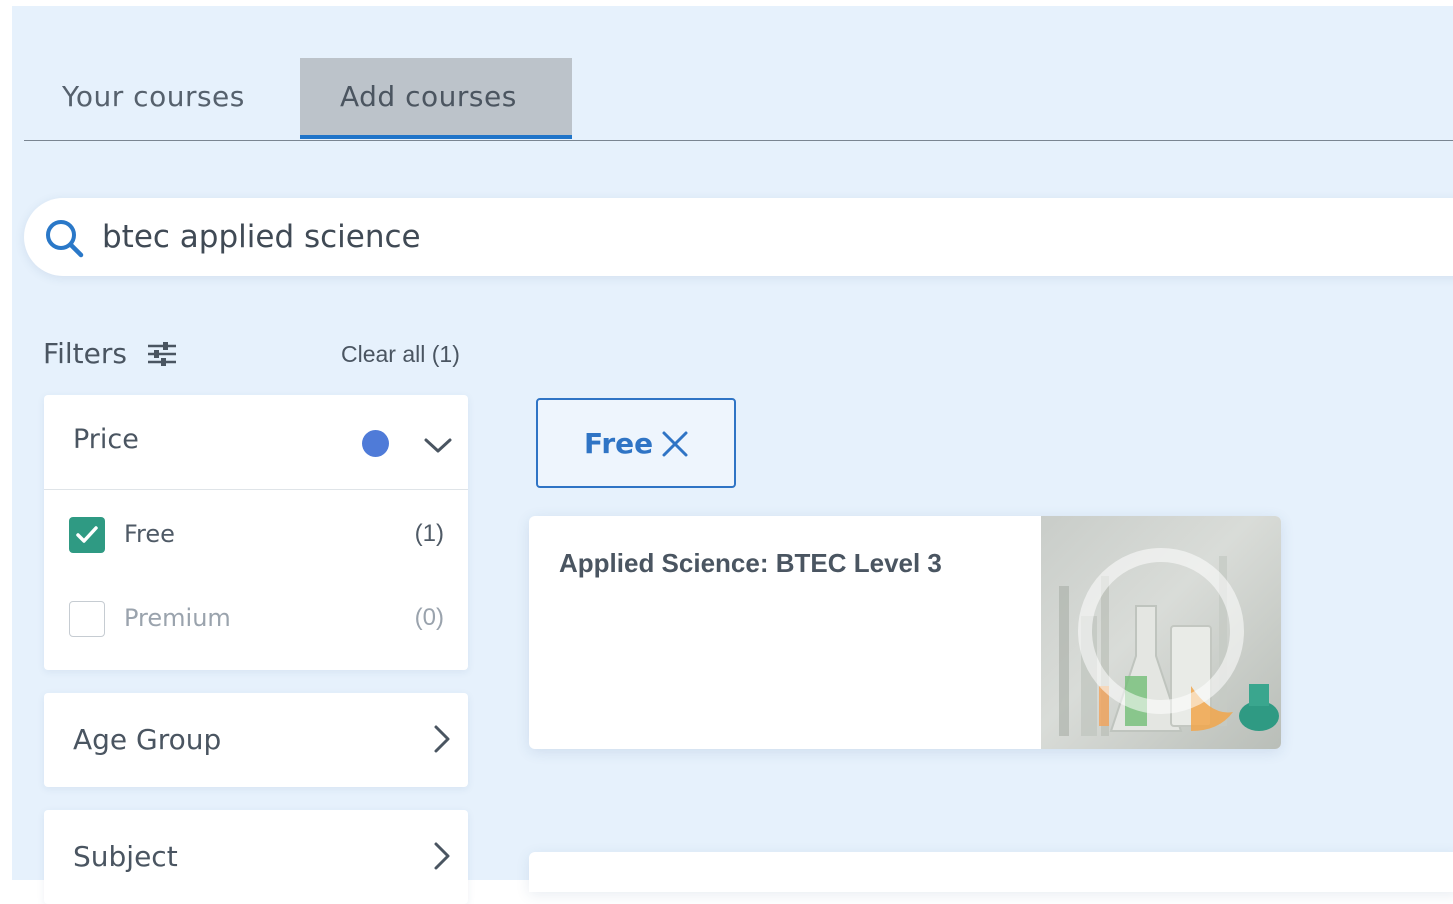  I want to click on price-filter-header: Price, so click(256, 442).